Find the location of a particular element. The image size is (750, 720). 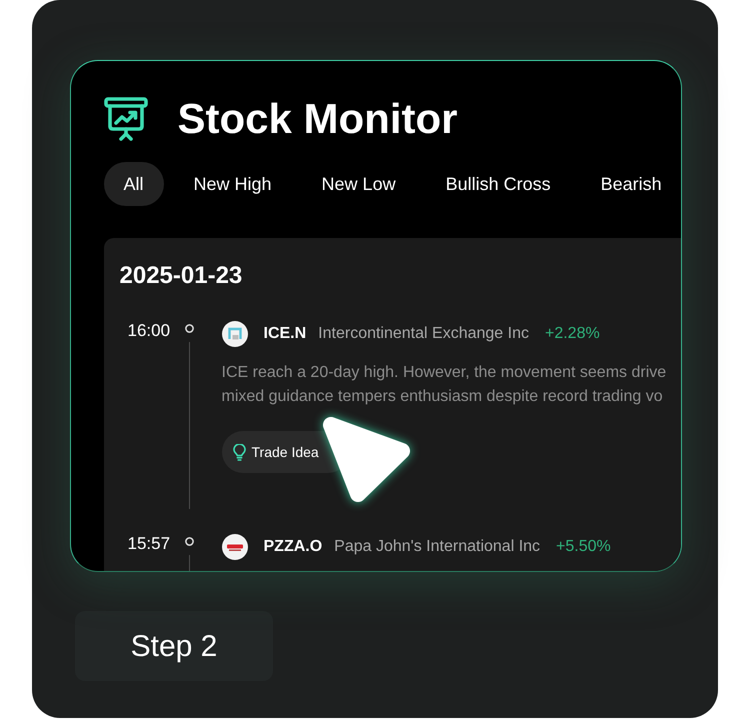

stock-symbol: ICE.N is located at coordinates (285, 334).